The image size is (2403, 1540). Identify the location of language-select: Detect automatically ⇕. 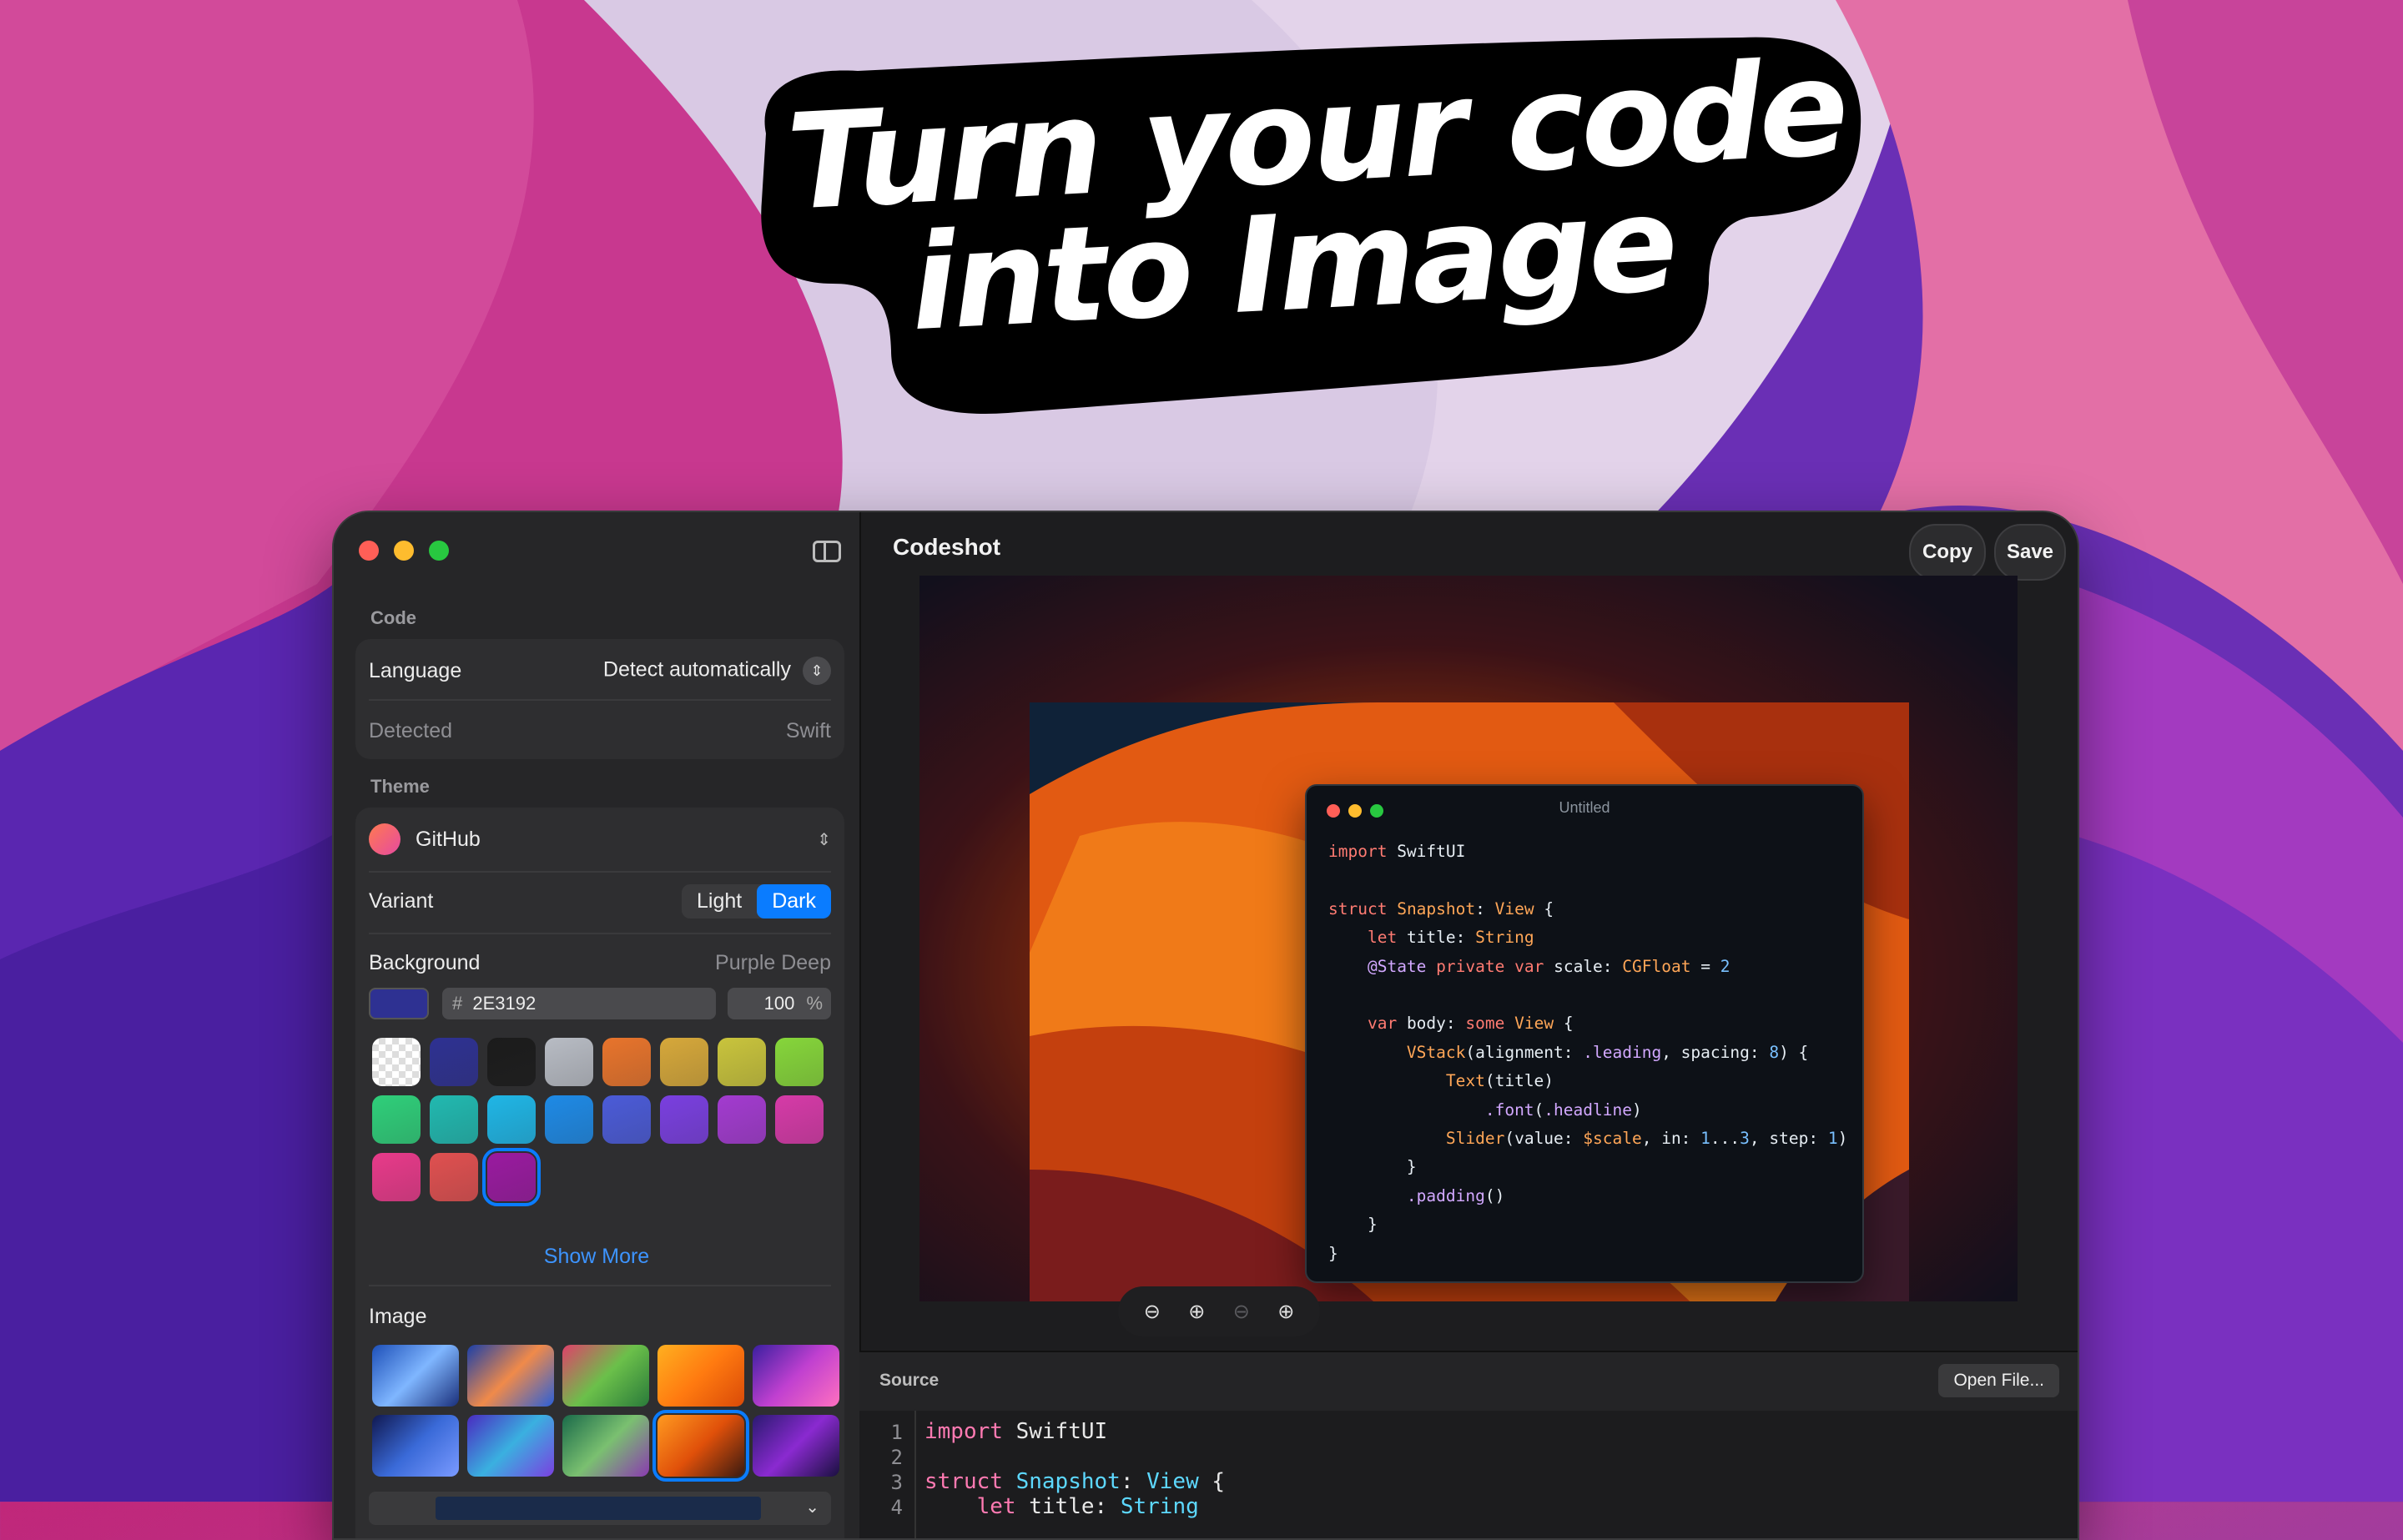
(717, 671).